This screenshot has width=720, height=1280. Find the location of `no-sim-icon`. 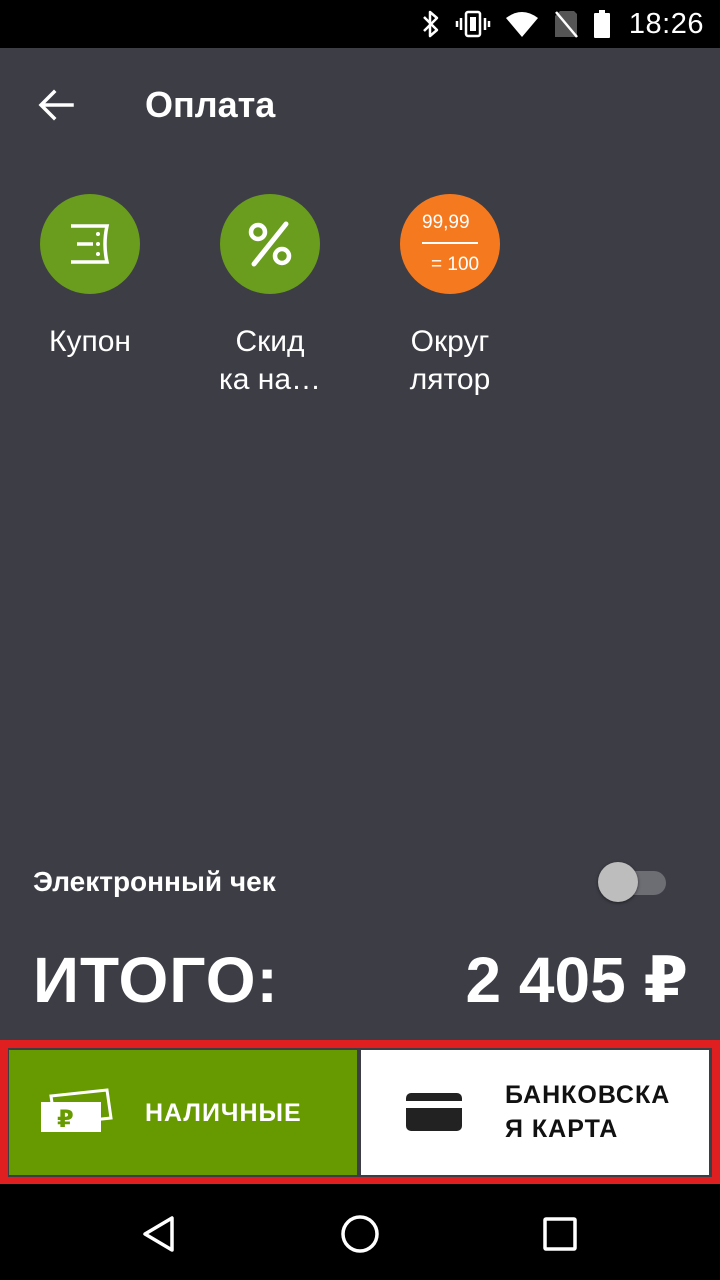

no-sim-icon is located at coordinates (566, 24).